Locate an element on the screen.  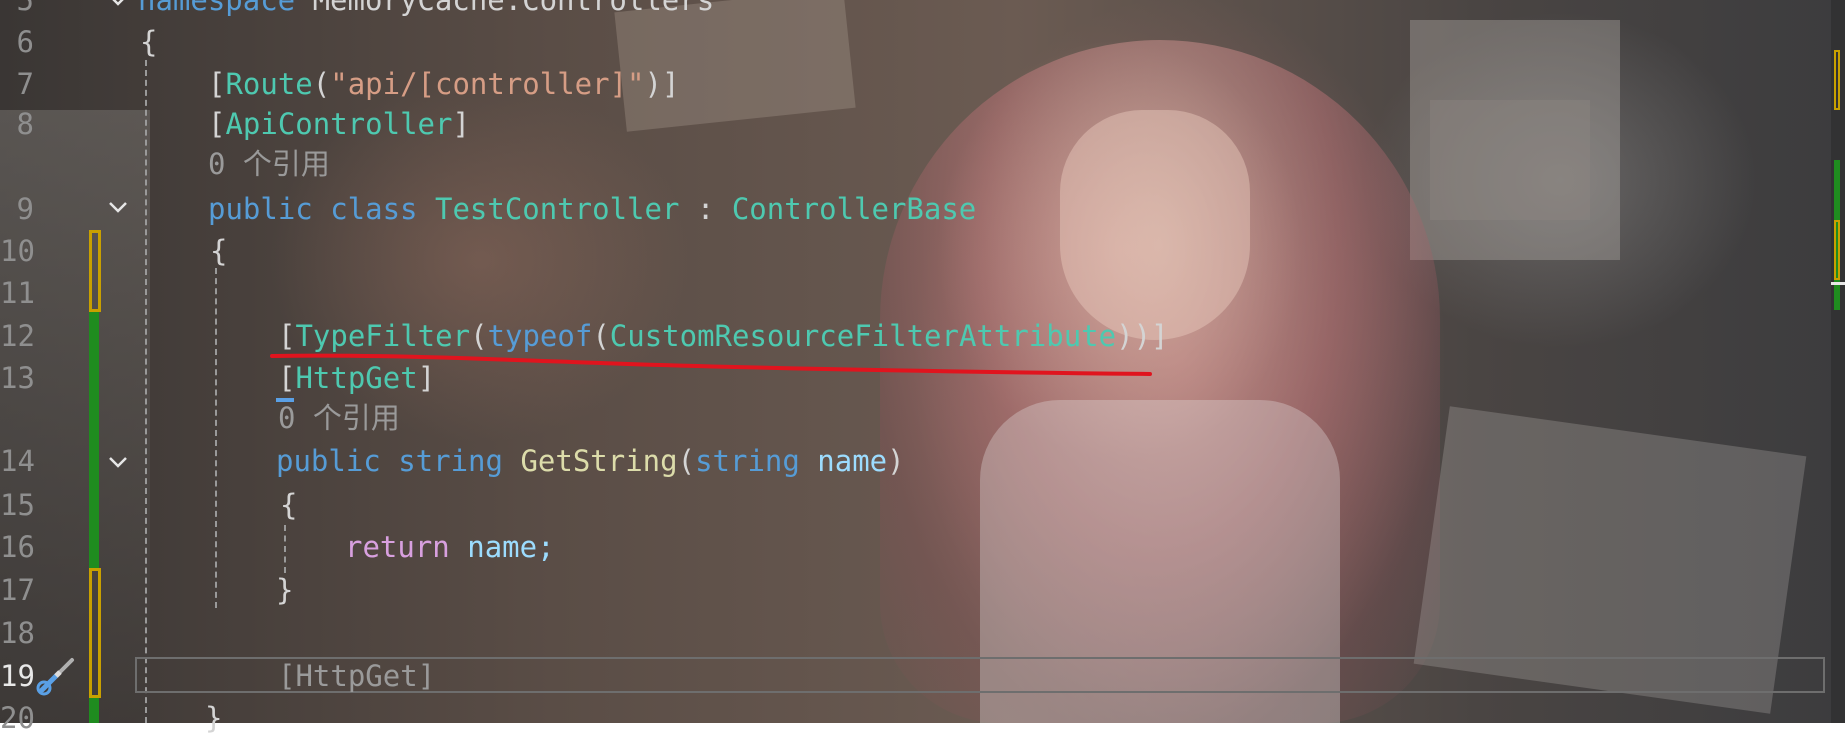
string-literal: "api/[controller]" is located at coordinates (487, 84).